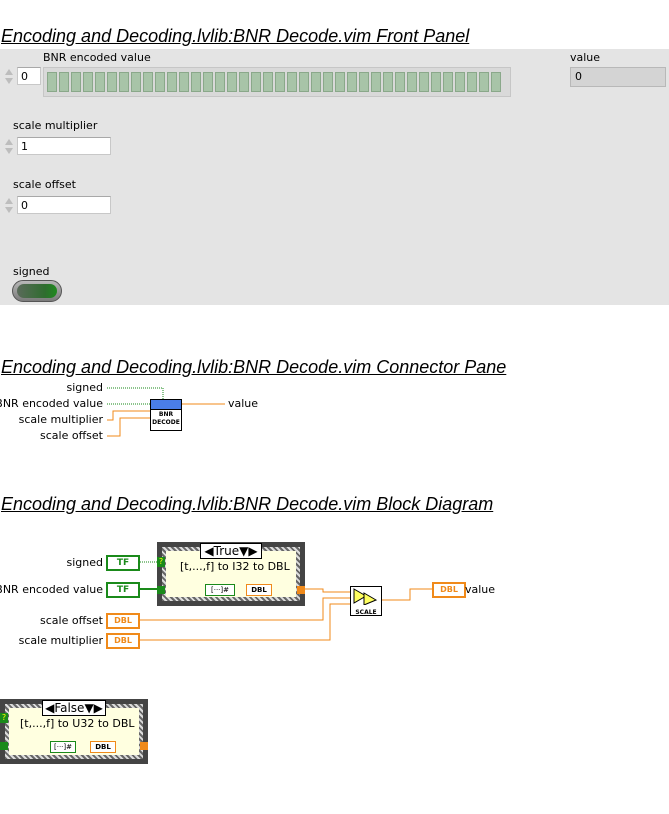  Describe the element at coordinates (123, 621) in the screenshot. I see `scale-offset-terminal: DBL` at that location.